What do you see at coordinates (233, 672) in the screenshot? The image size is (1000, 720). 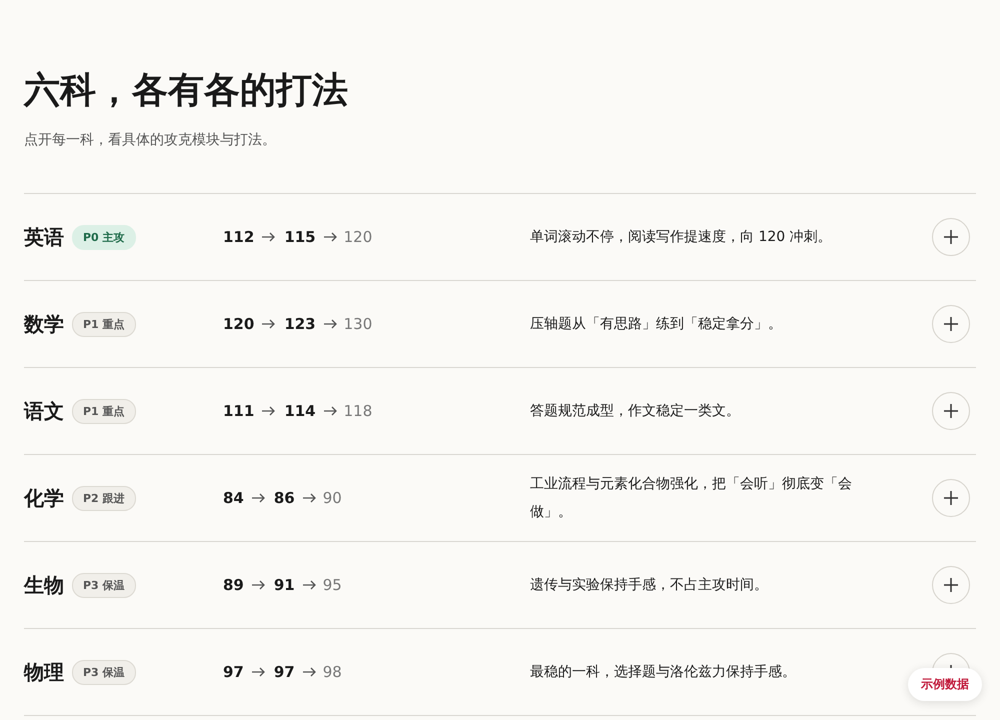 I see `current-score: 97` at bounding box center [233, 672].